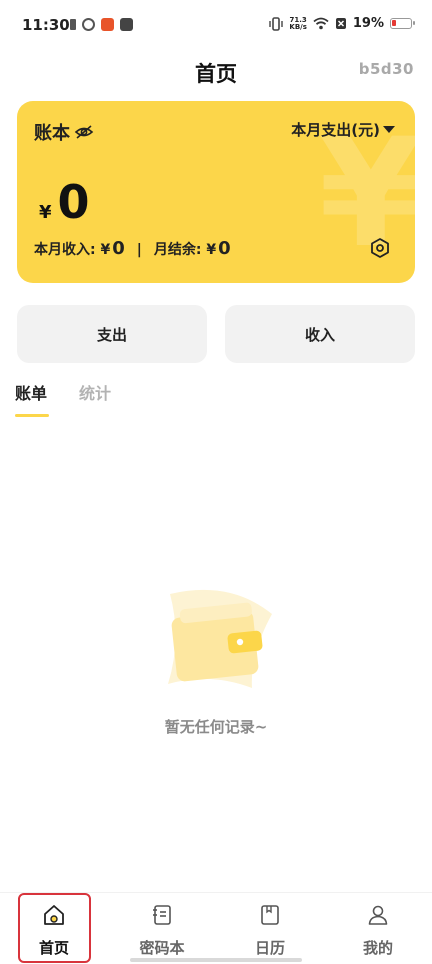 The image size is (432, 964). Describe the element at coordinates (220, 638) in the screenshot. I see `empty-wallet-icon` at that location.